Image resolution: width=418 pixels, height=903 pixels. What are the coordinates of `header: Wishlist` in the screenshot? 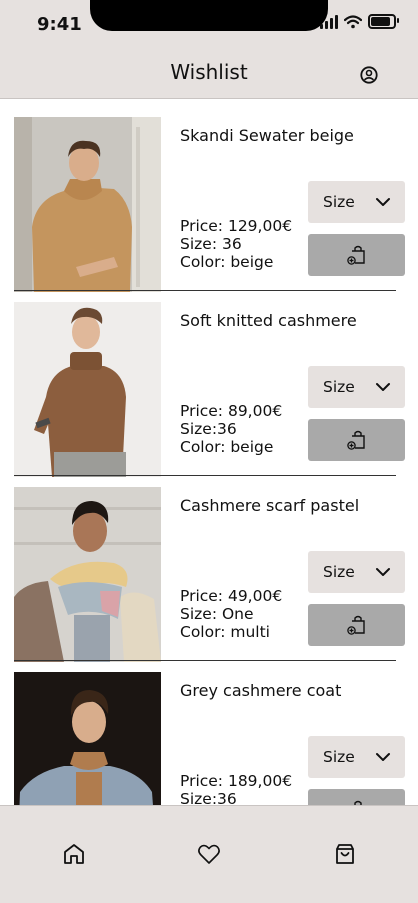 It's located at (209, 73).